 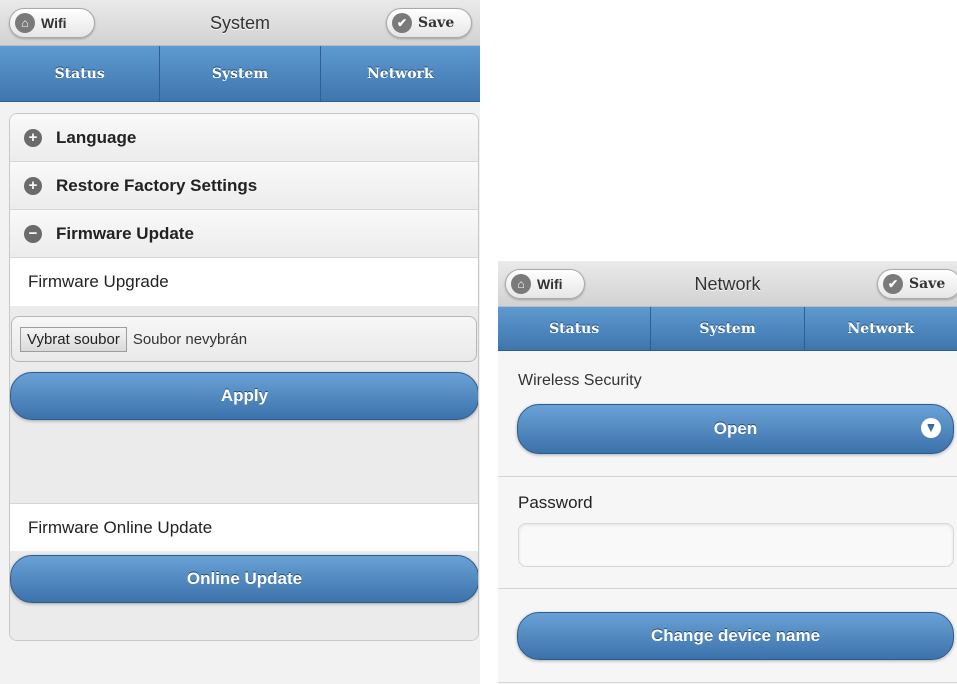 I want to click on section-label: Restore Factory Settings, so click(x=157, y=185).